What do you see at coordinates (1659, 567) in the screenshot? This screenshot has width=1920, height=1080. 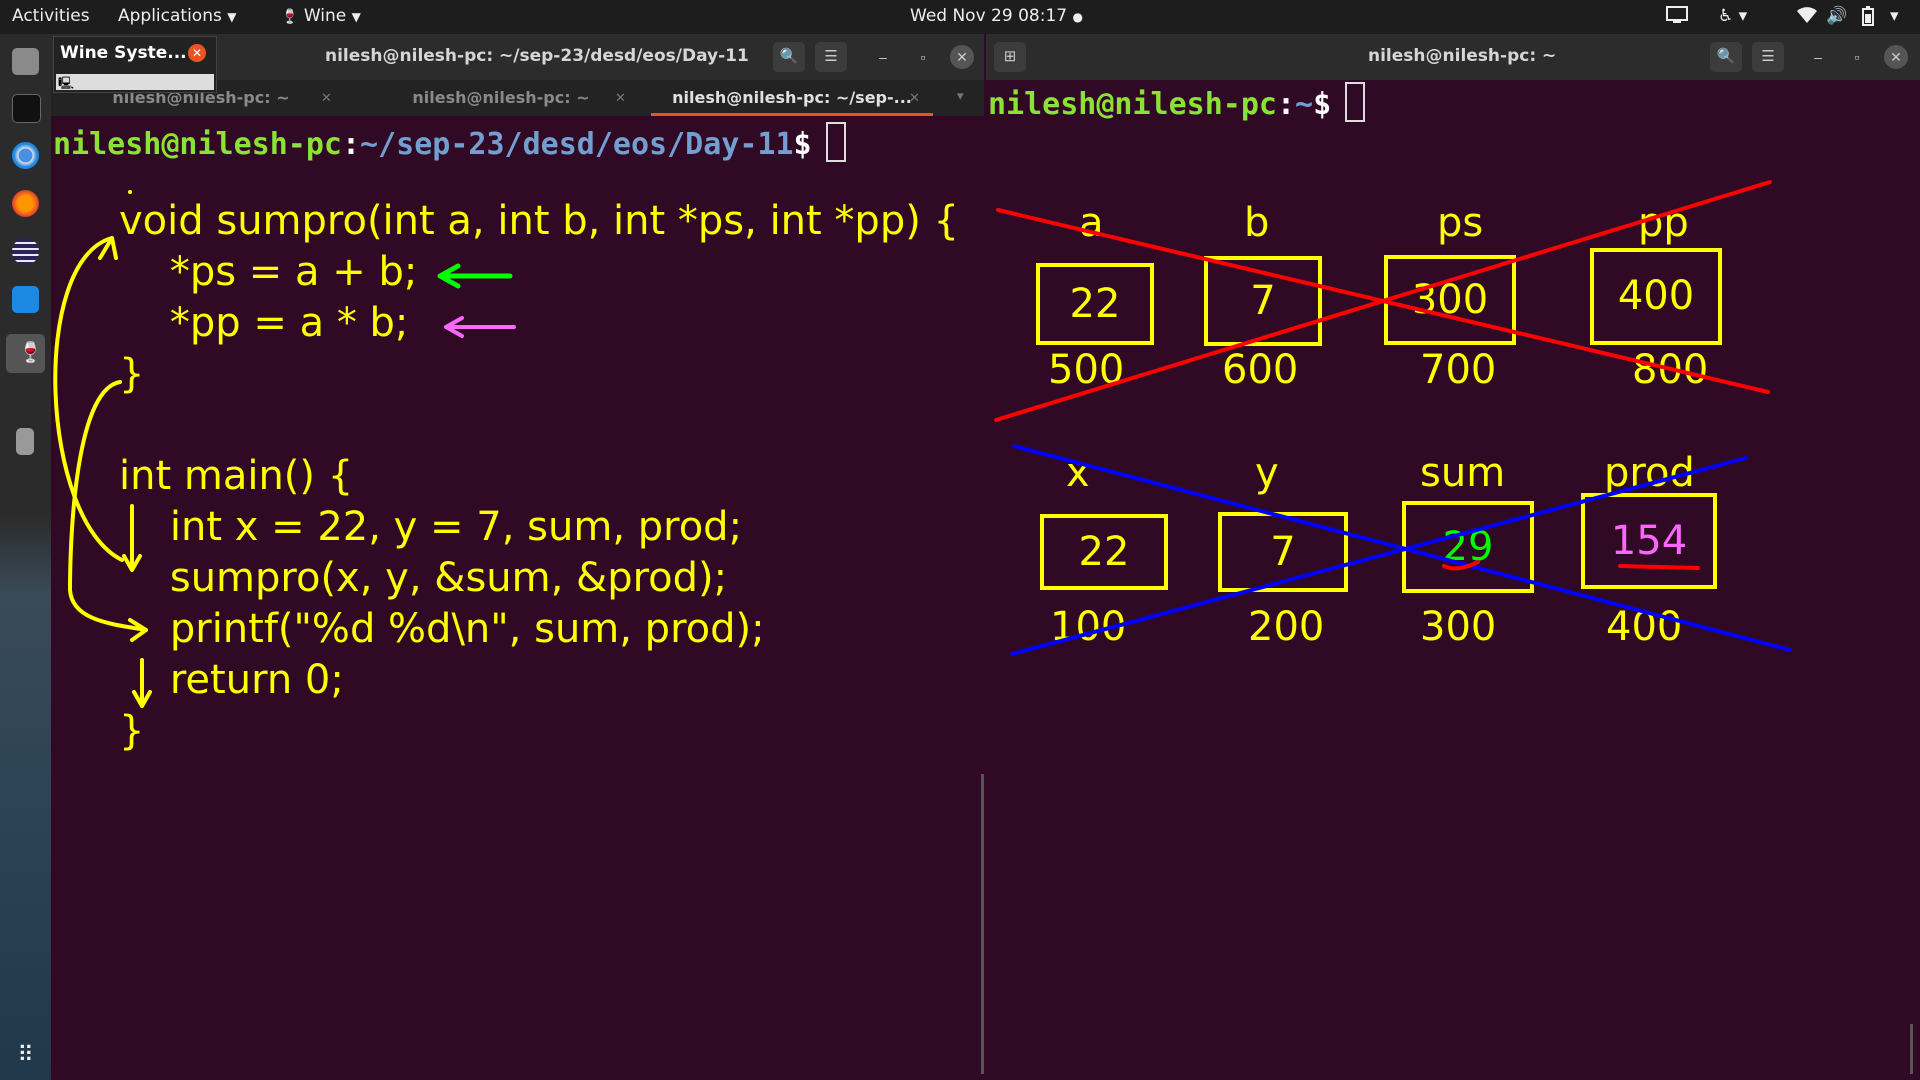 I see `red-underline` at bounding box center [1659, 567].